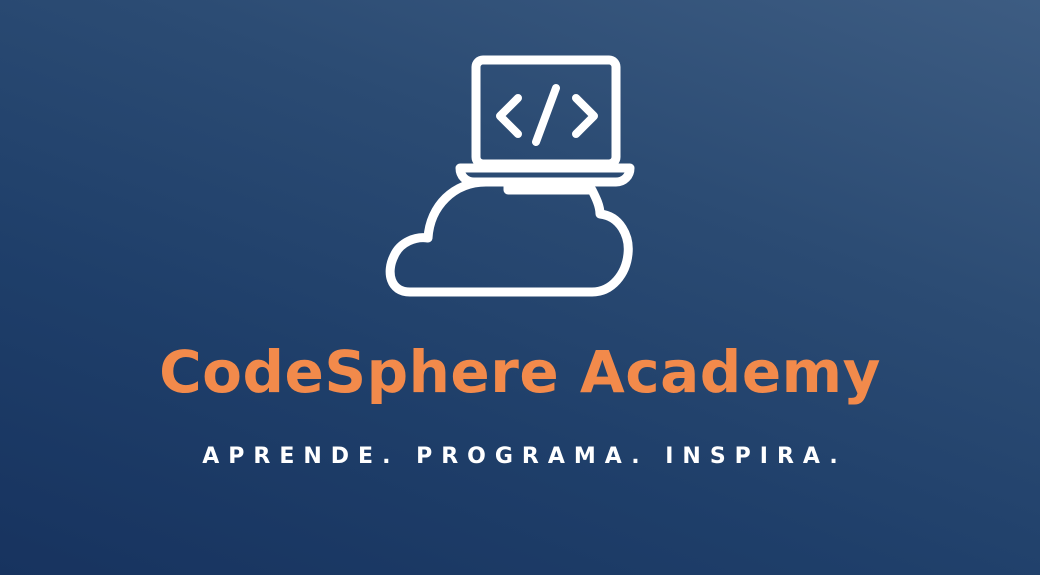 This screenshot has width=1040, height=575. I want to click on tagline: APRENDE. PROGRAMA. INSPIRA., so click(524, 456).